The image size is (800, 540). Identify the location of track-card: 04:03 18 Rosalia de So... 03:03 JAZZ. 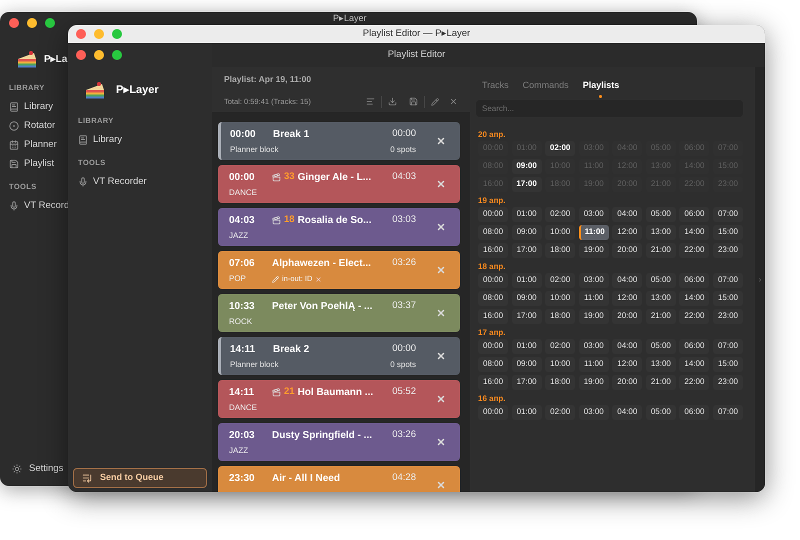
(339, 227).